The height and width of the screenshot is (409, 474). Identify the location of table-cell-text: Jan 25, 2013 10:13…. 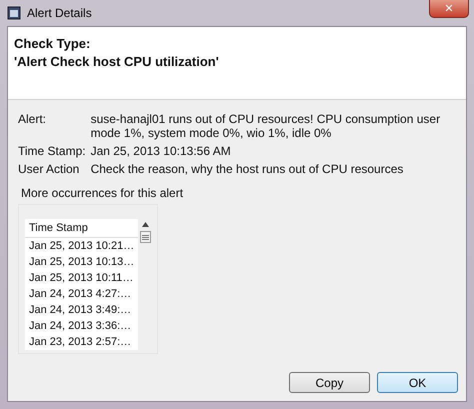
(82, 262).